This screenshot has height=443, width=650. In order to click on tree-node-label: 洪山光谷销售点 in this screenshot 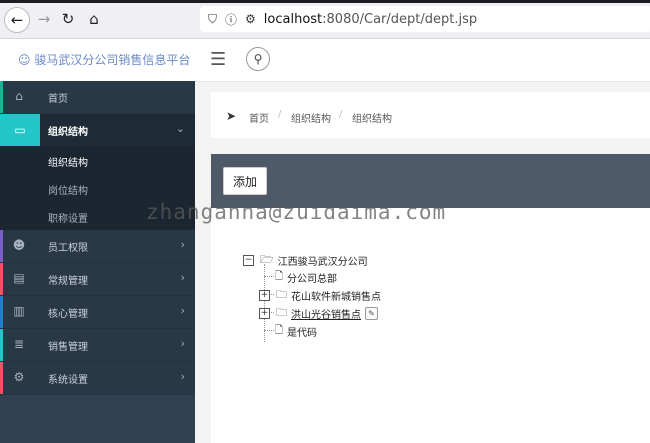, I will do `click(326, 313)`.